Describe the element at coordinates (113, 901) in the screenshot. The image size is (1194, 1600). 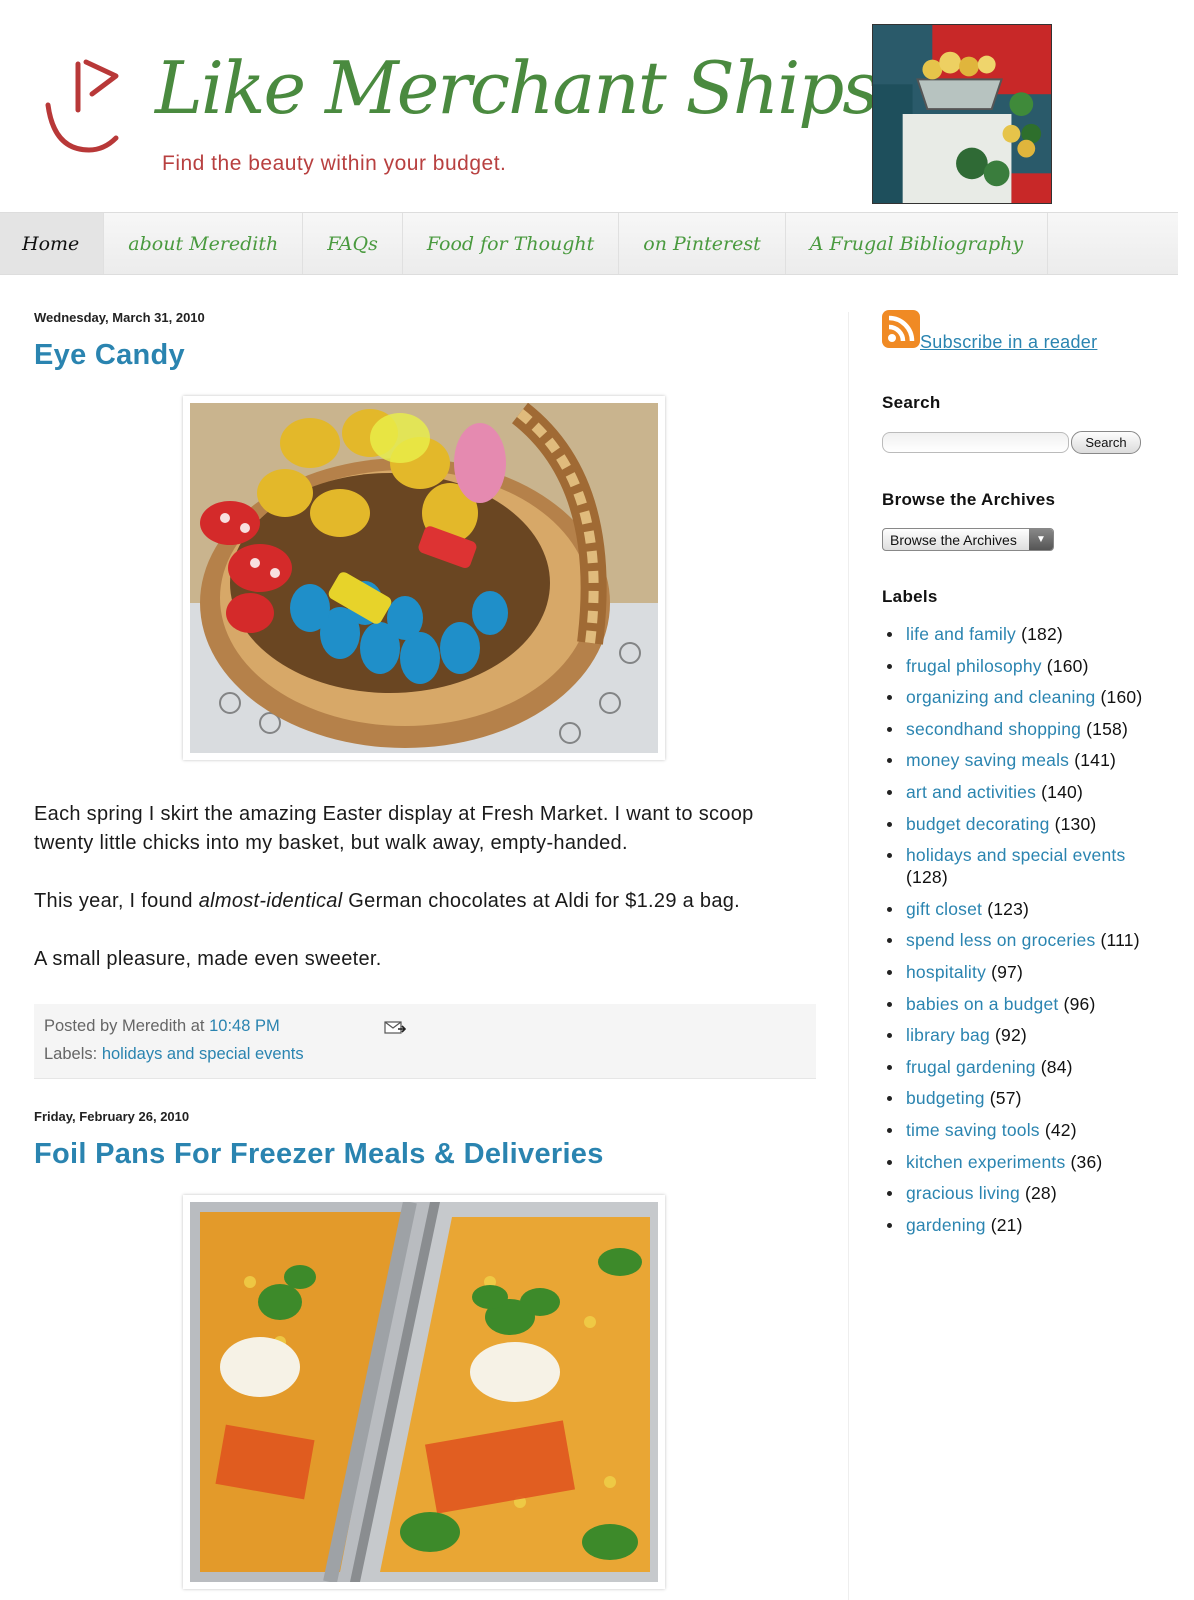
I see `post-text: This year, I found` at that location.